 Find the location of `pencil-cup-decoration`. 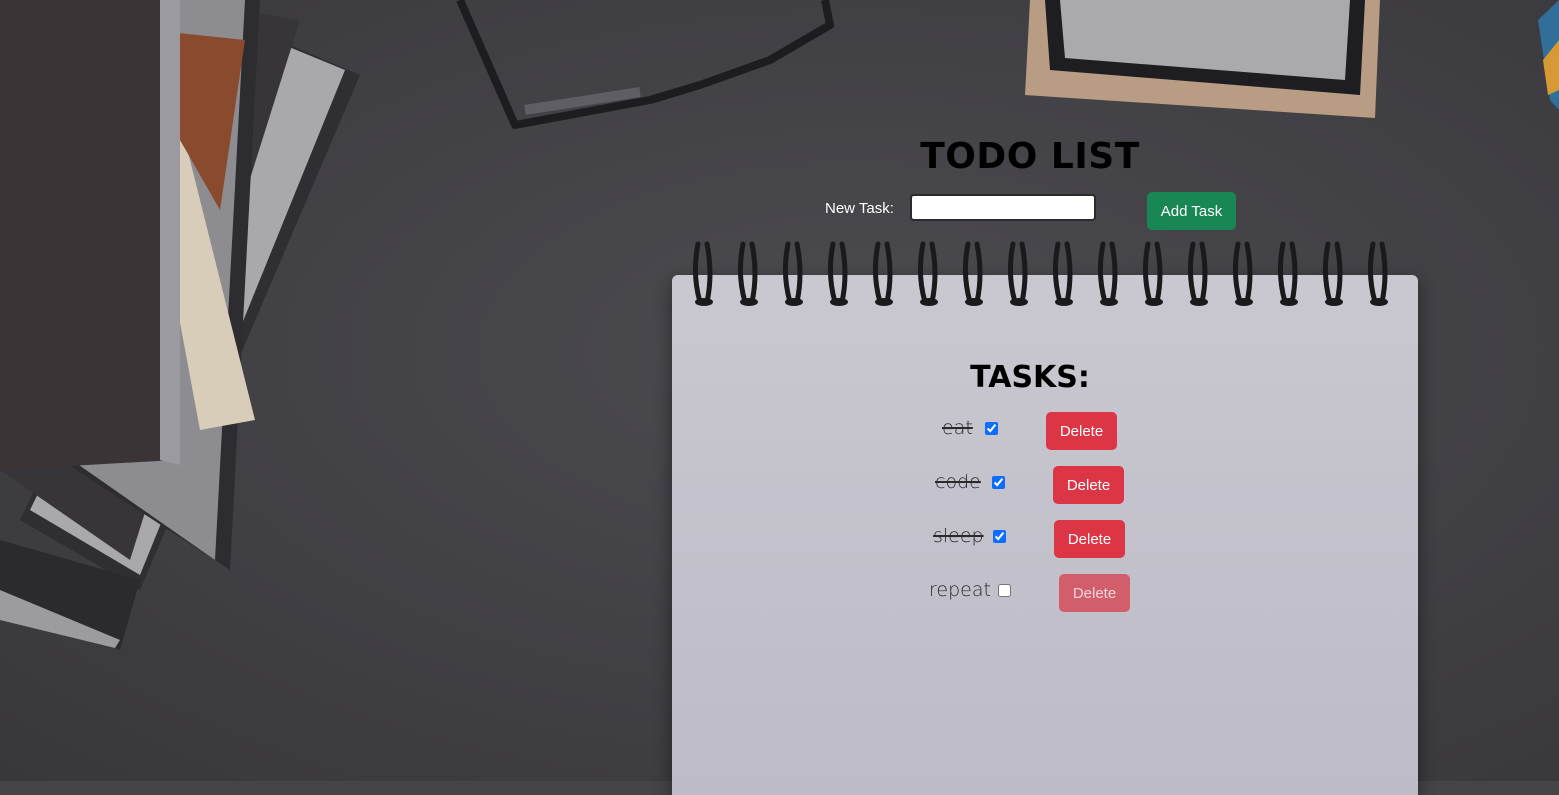

pencil-cup-decoration is located at coordinates (1548, 55).